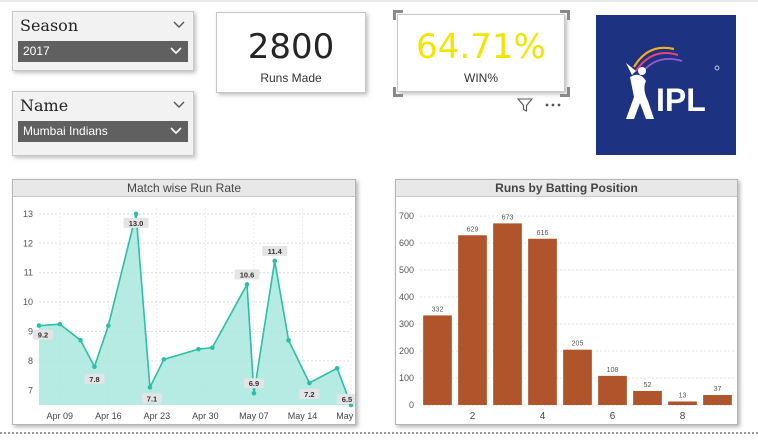  I want to click on y-tick-label: 11, so click(28, 273).